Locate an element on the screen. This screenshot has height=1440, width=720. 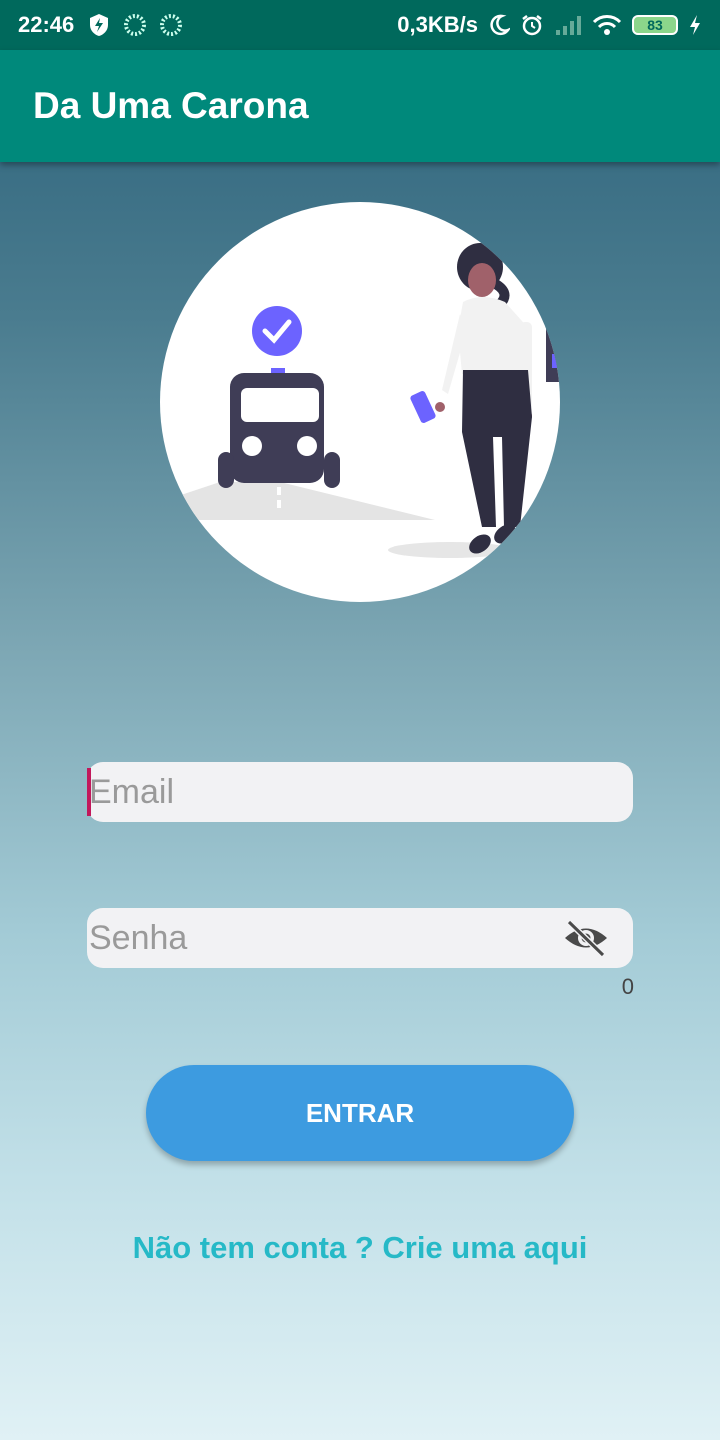
battery-icon: 83 is located at coordinates (655, 25).